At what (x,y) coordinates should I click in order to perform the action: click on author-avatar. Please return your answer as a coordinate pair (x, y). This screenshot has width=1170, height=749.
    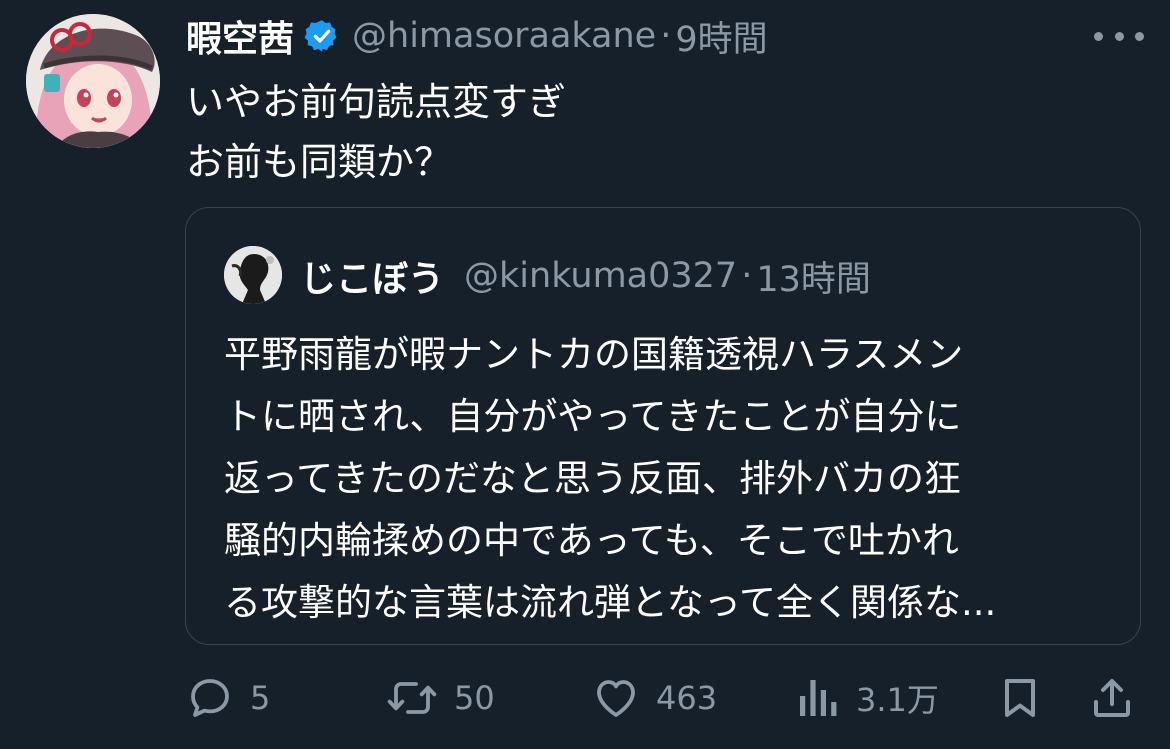
    Looking at the image, I should click on (93, 81).